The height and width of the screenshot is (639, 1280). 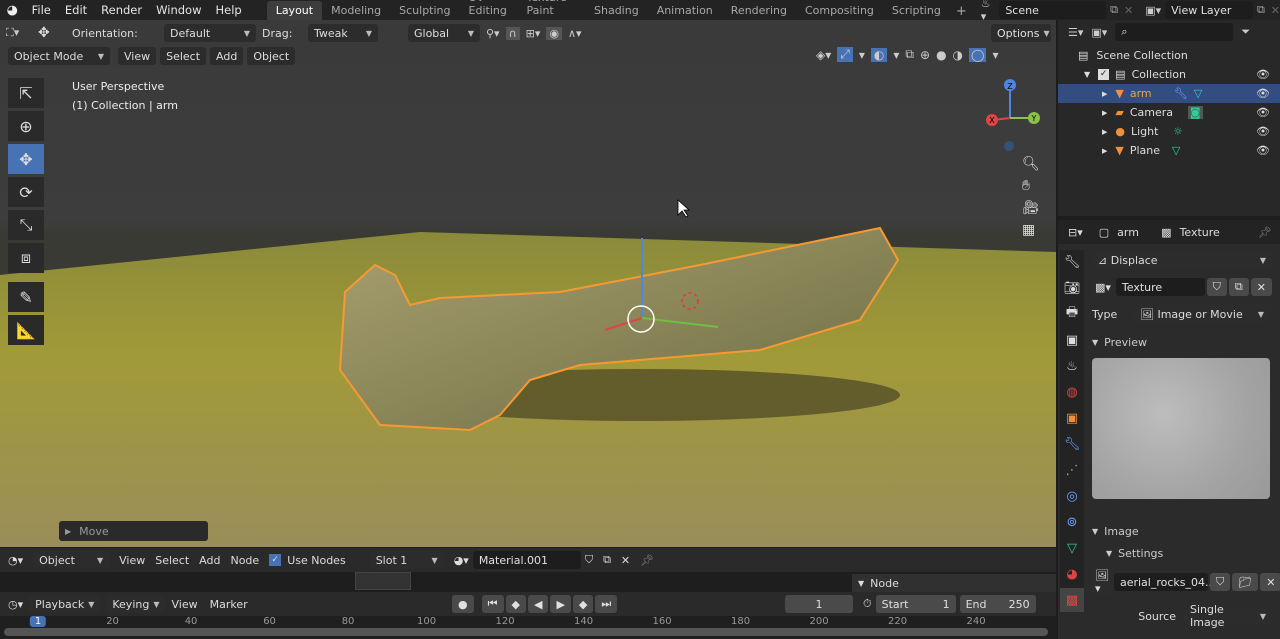 I want to click on end-frame-field: End 250, so click(x=997, y=604).